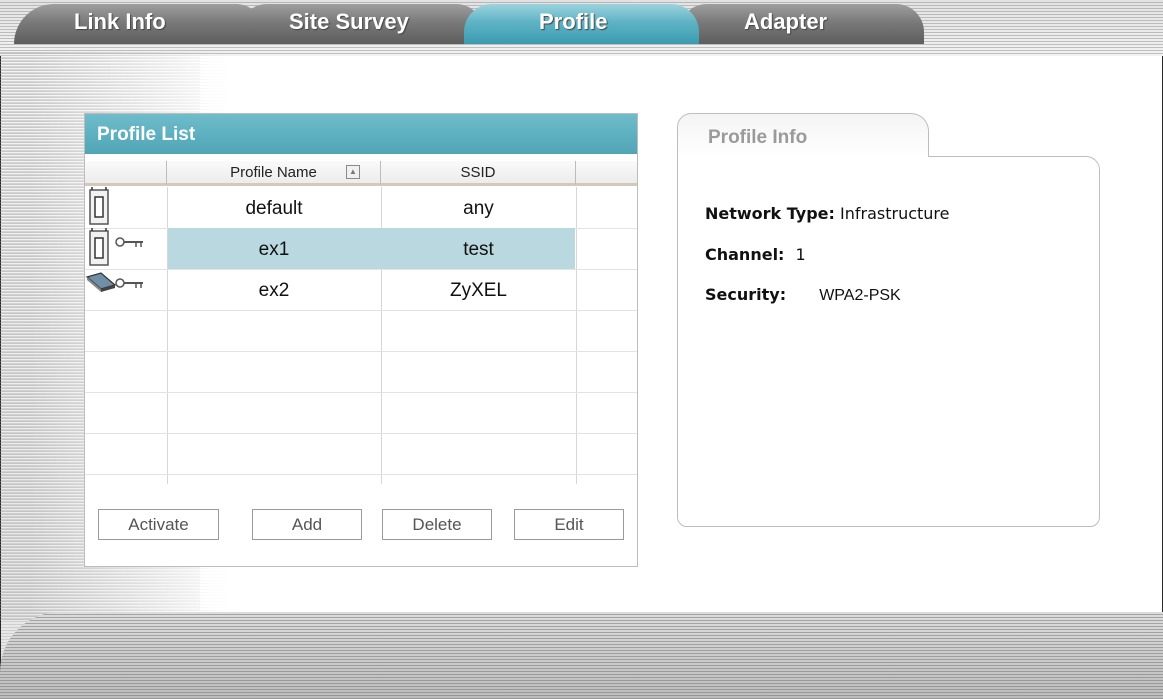 This screenshot has height=699, width=1163. I want to click on ssid-cell: ZyXEL, so click(478, 290).